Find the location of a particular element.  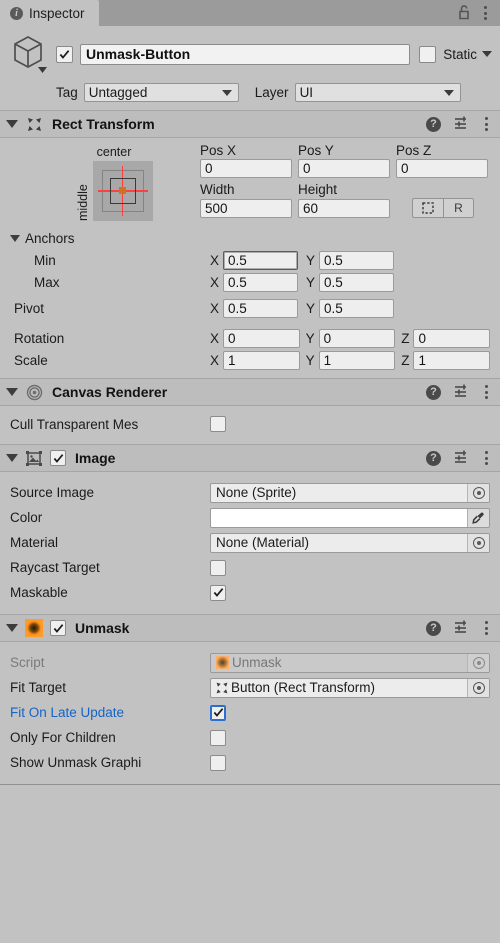

scale-x-input: 1 is located at coordinates (261, 360).